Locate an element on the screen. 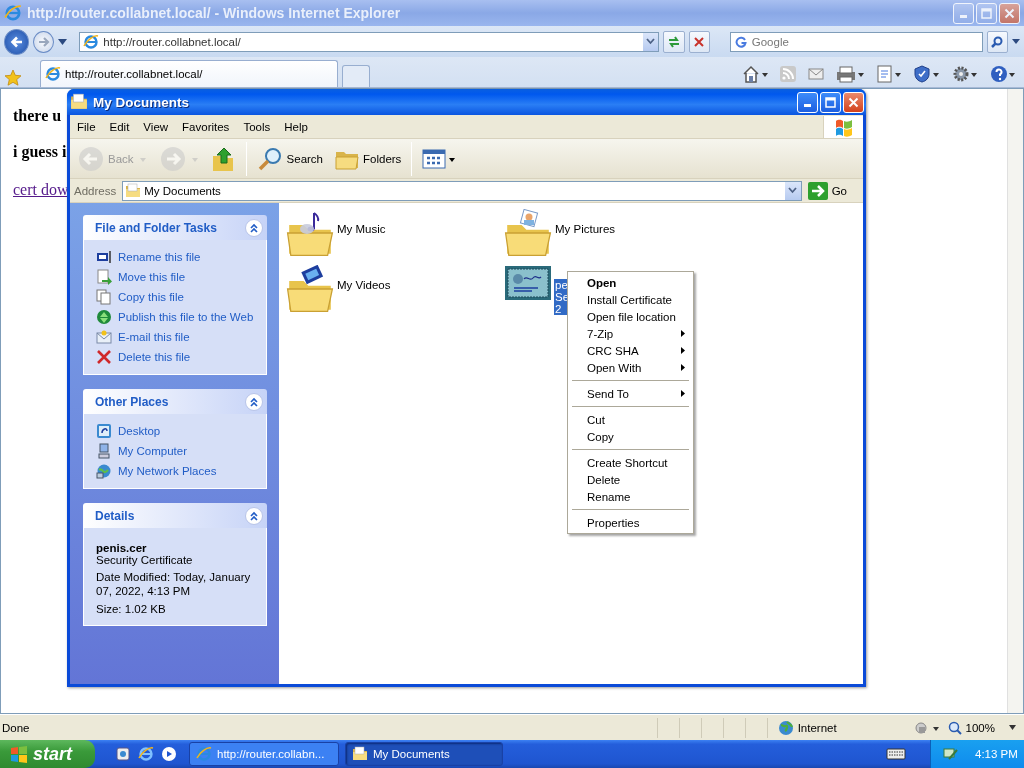 This screenshot has width=1024, height=768. media-player-icon is located at coordinates (169, 754).